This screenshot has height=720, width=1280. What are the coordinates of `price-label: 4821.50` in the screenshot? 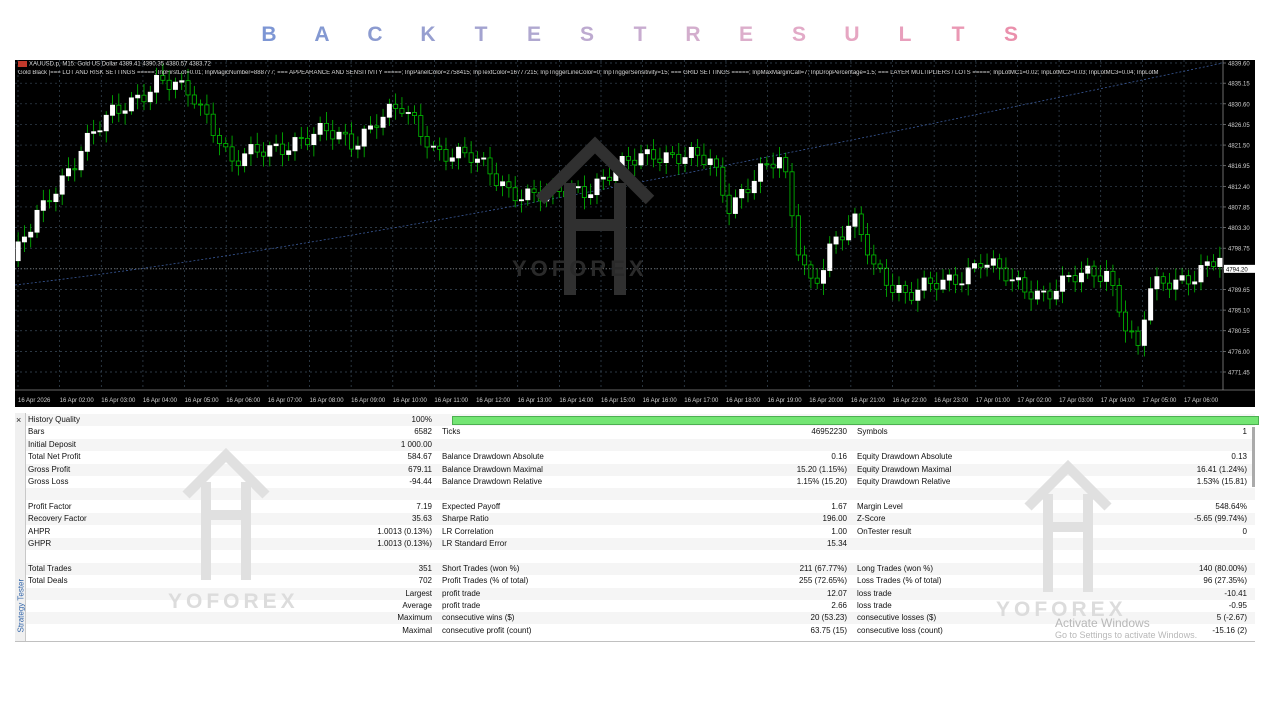 It's located at (1239, 147).